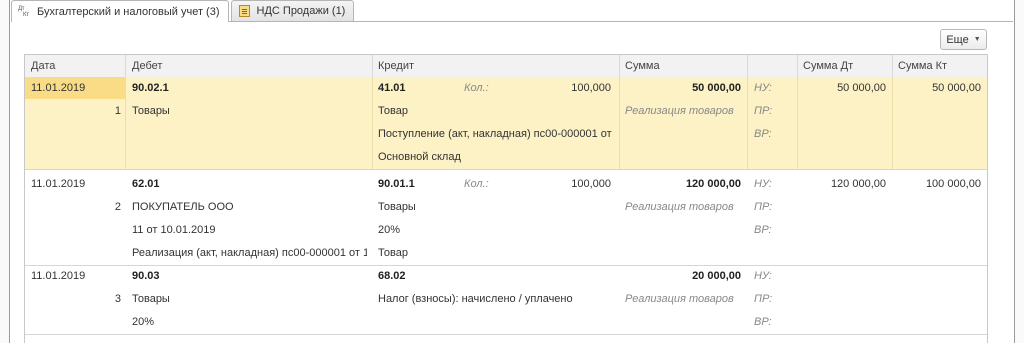  Describe the element at coordinates (861, 88) in the screenshot. I see `sum-dt-value: 50 000,00` at that location.